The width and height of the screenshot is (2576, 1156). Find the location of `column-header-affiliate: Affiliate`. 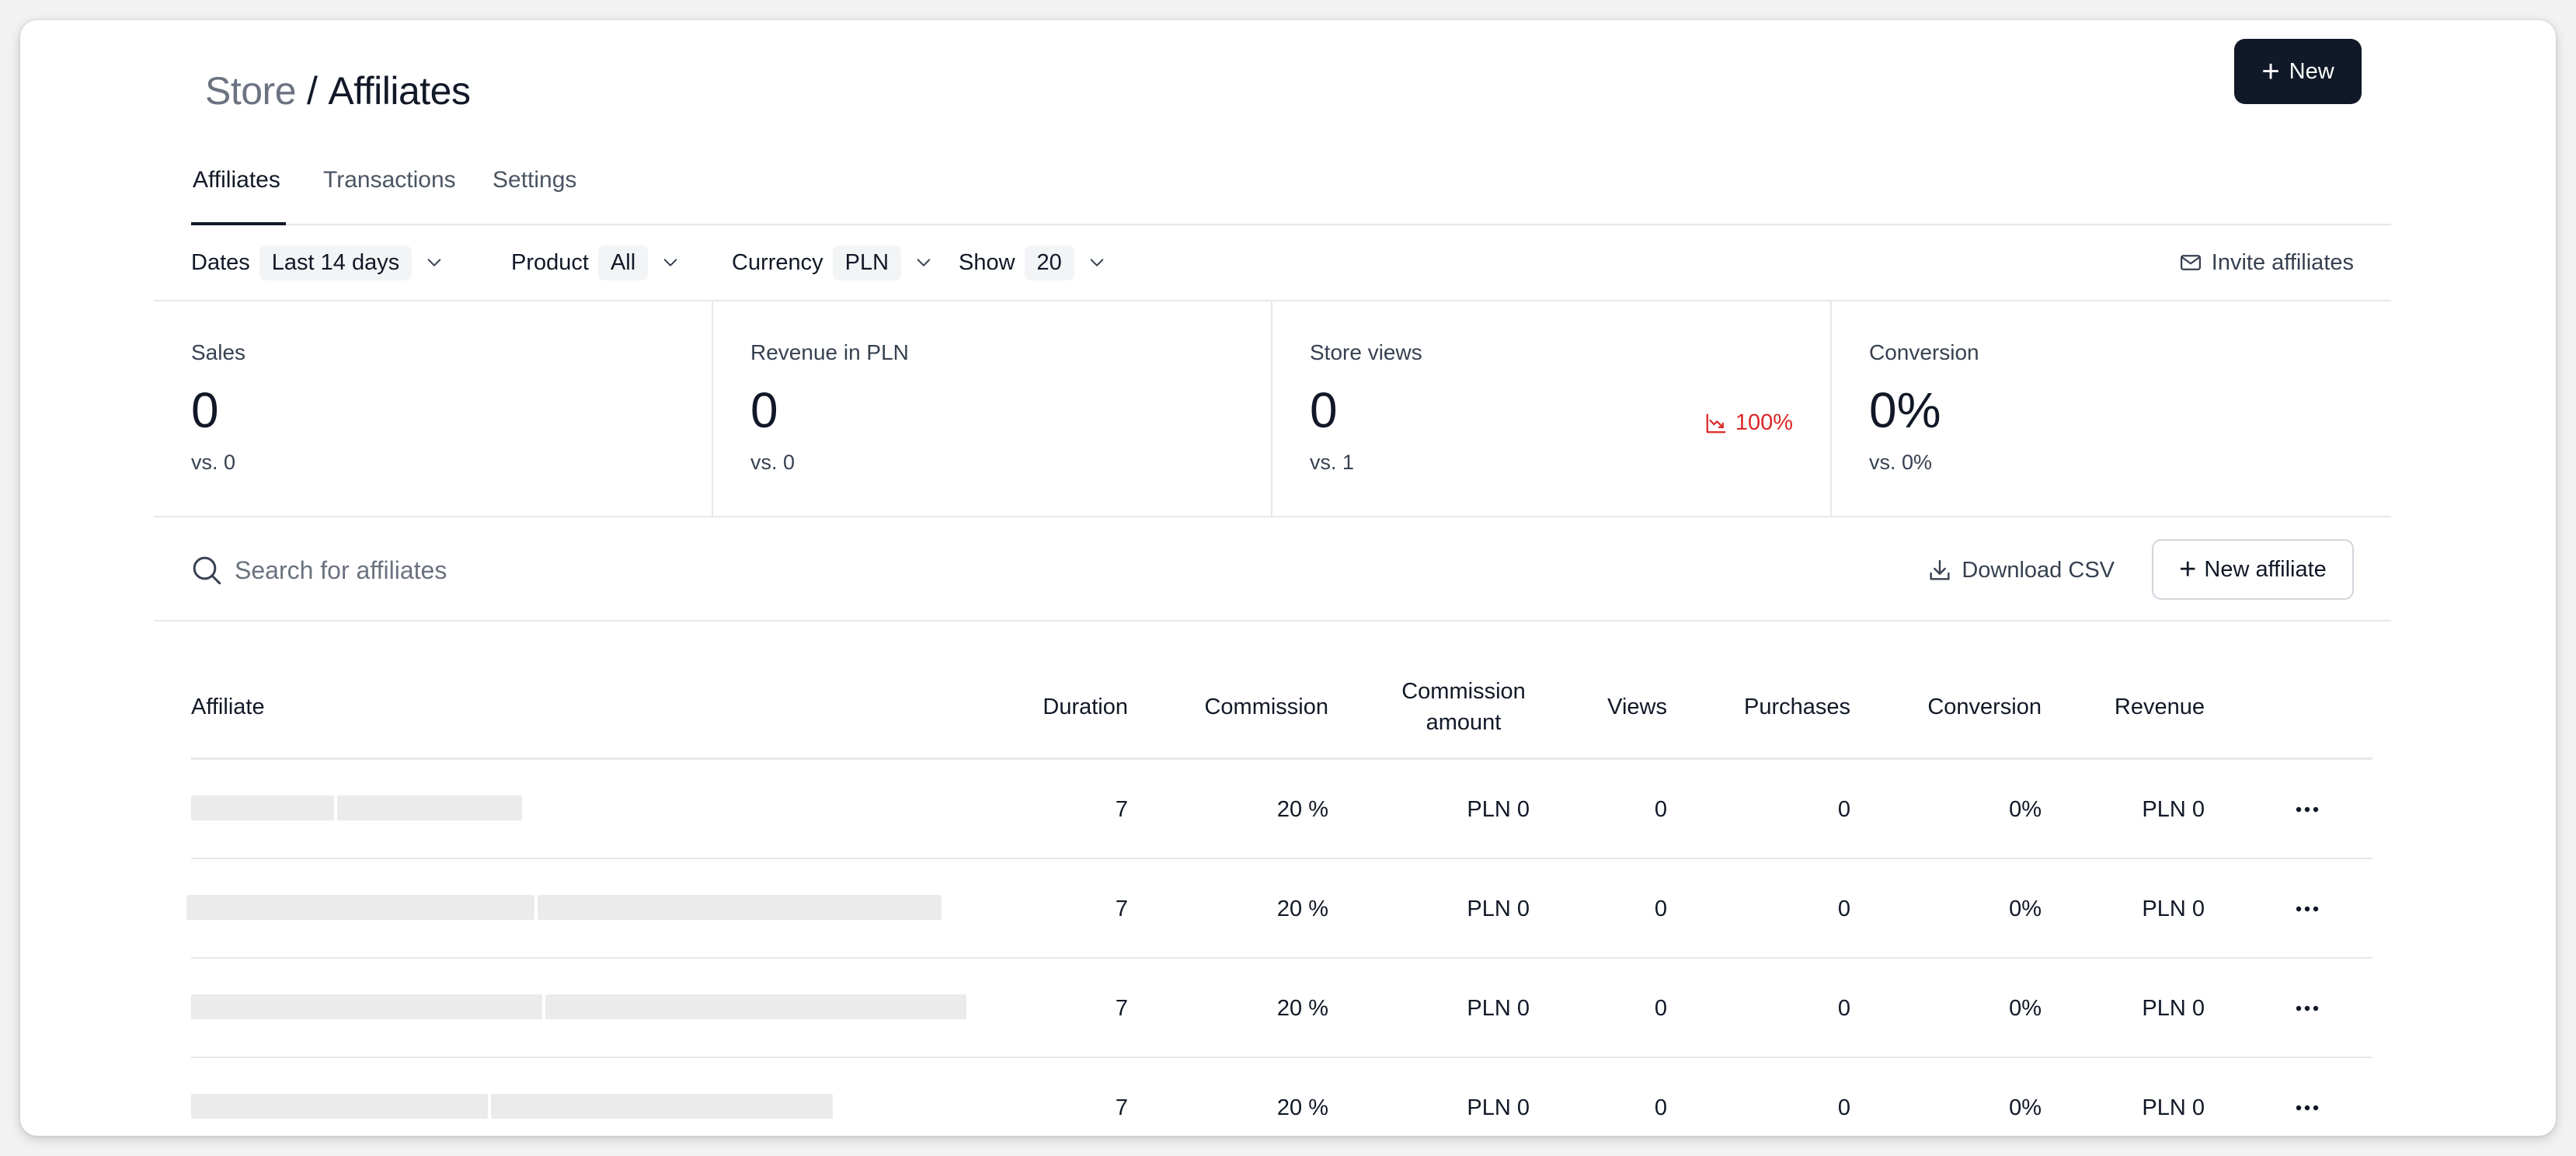

column-header-affiliate: Affiliate is located at coordinates (228, 706).